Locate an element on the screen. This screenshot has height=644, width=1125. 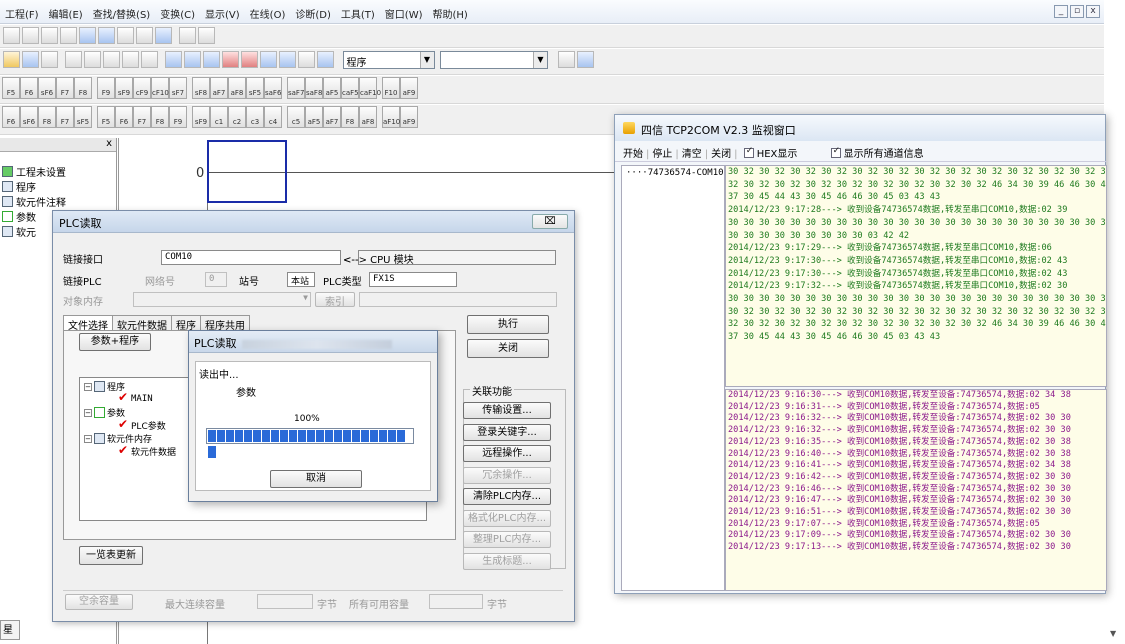
close-monitor-button: 关闭 is located at coordinates (721, 154).